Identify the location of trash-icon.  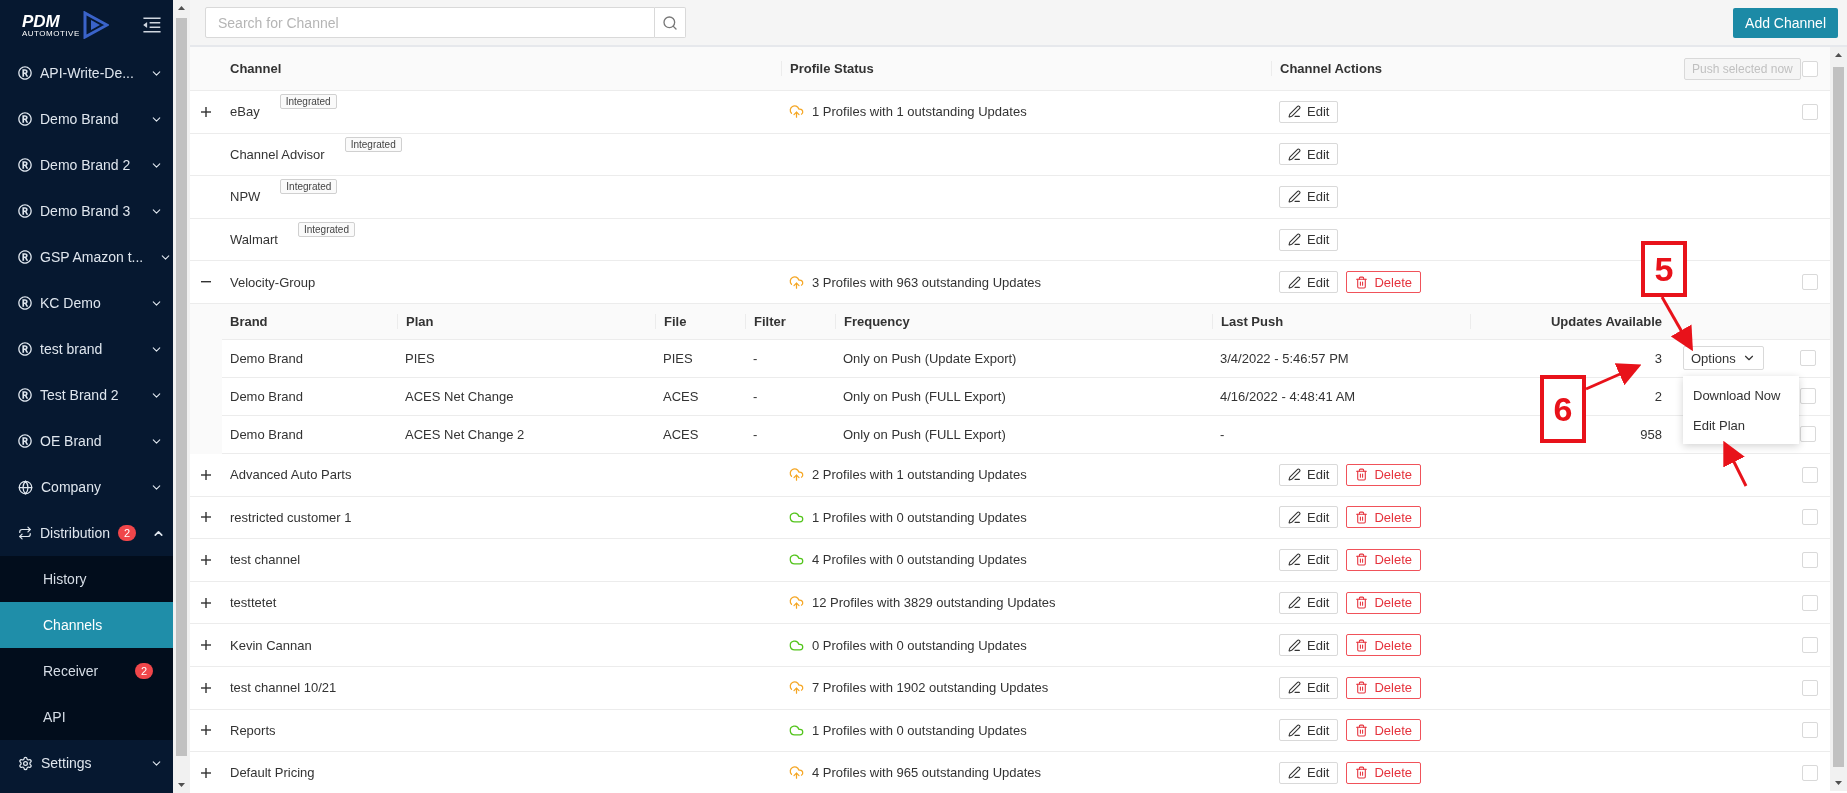
(1362, 730).